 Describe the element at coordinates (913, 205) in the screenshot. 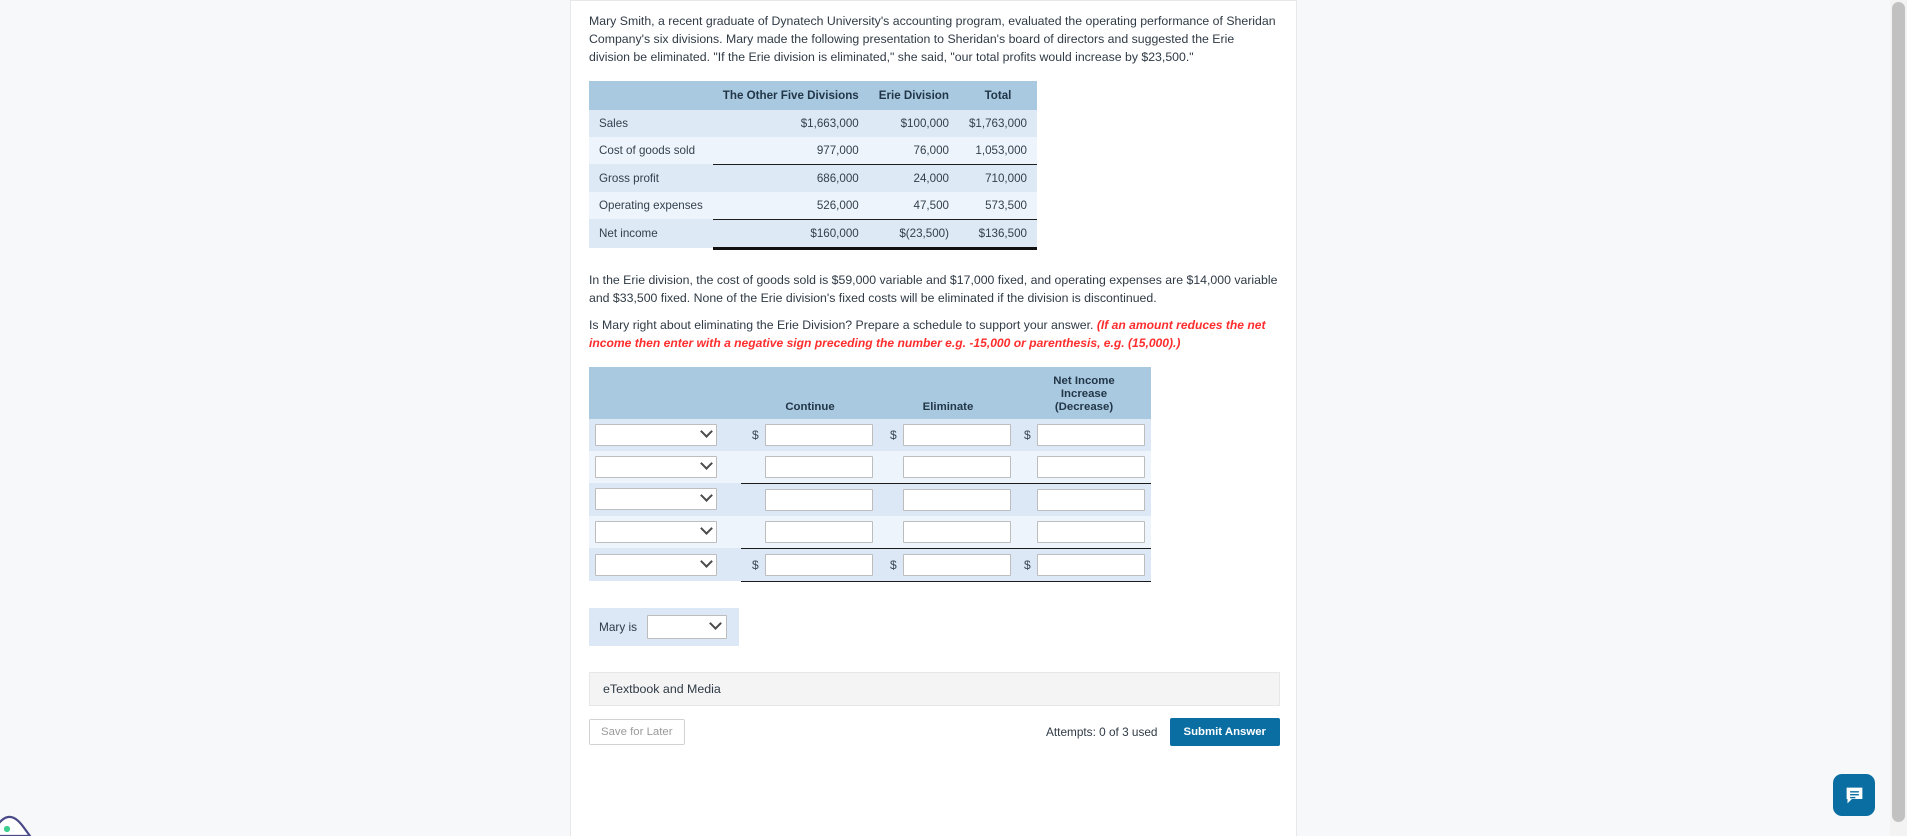

I see `row-erie-value: 47,500` at that location.